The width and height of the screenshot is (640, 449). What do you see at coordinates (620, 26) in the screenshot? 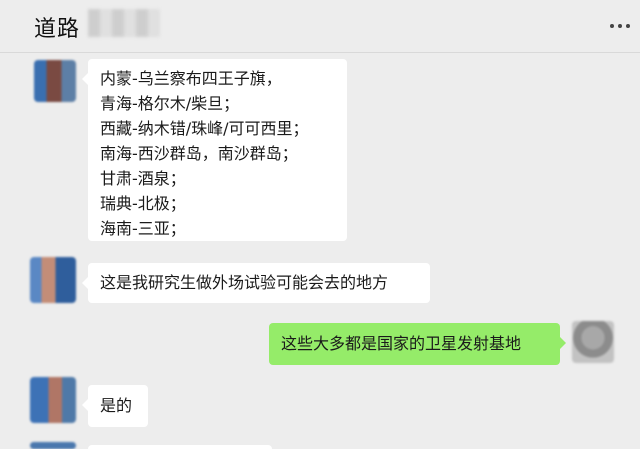
I see `ellipsis-icon` at bounding box center [620, 26].